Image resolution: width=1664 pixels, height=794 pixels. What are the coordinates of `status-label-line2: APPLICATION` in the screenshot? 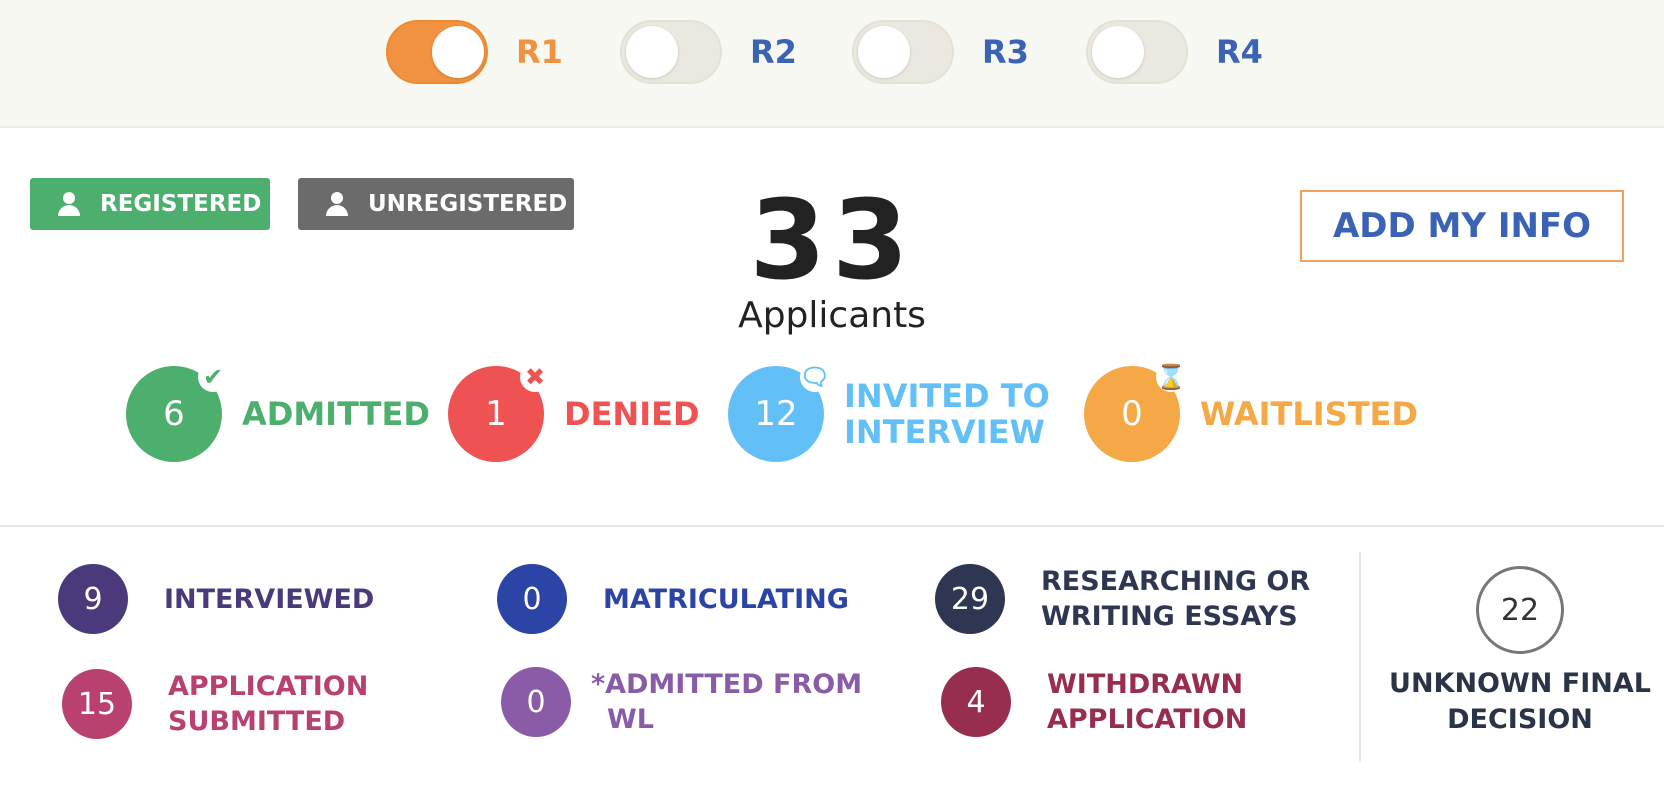 It's located at (1147, 719).